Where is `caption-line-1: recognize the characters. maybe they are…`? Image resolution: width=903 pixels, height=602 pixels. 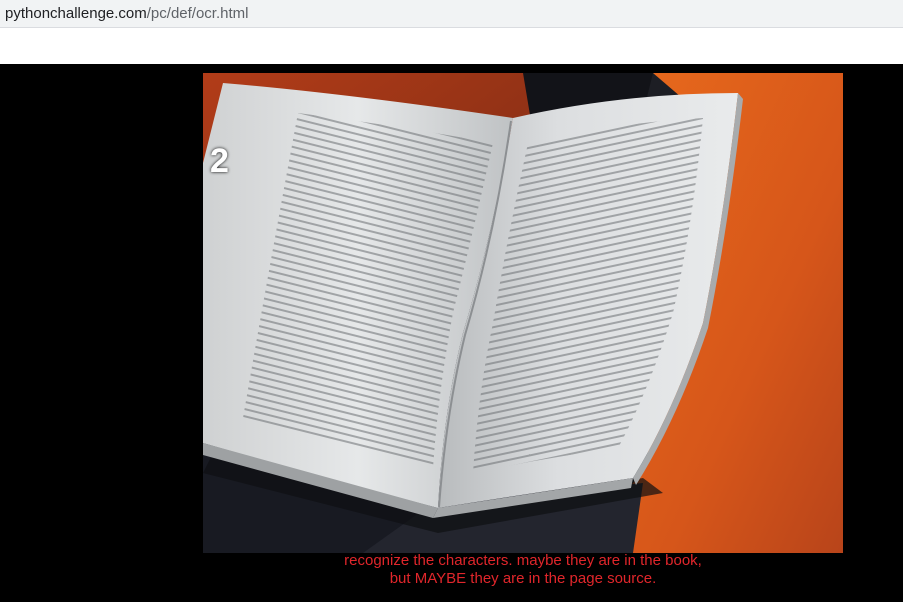 caption-line-1: recognize the characters. maybe they are… is located at coordinates (523, 560).